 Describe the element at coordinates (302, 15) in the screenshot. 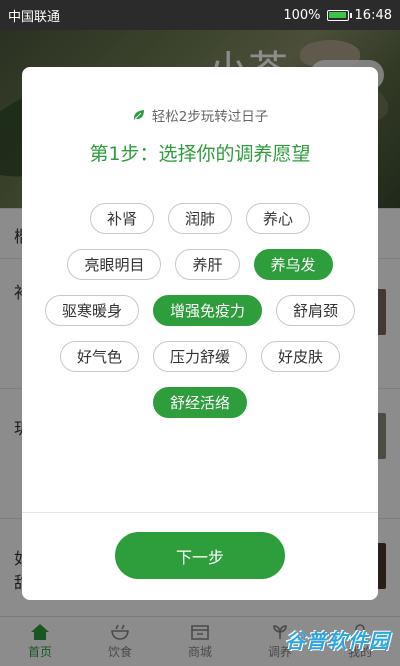

I see `battery-percent: 100%` at that location.